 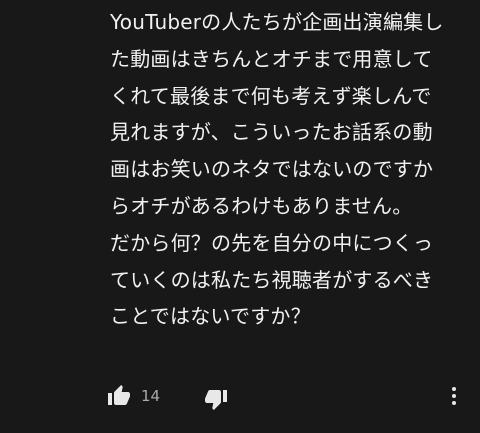 What do you see at coordinates (151, 396) in the screenshot?
I see `like-count: 14` at bounding box center [151, 396].